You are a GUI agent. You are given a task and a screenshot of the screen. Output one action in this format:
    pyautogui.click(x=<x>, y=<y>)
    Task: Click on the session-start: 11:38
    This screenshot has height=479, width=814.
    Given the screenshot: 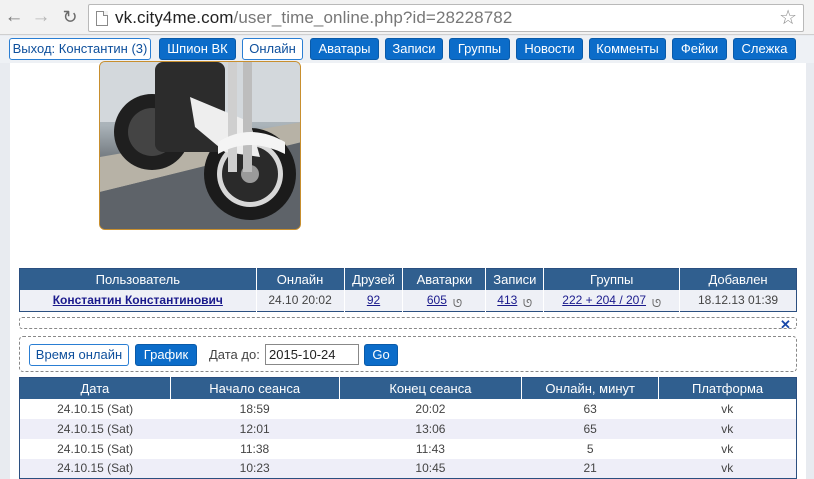 What is the action you would take?
    pyautogui.click(x=255, y=448)
    